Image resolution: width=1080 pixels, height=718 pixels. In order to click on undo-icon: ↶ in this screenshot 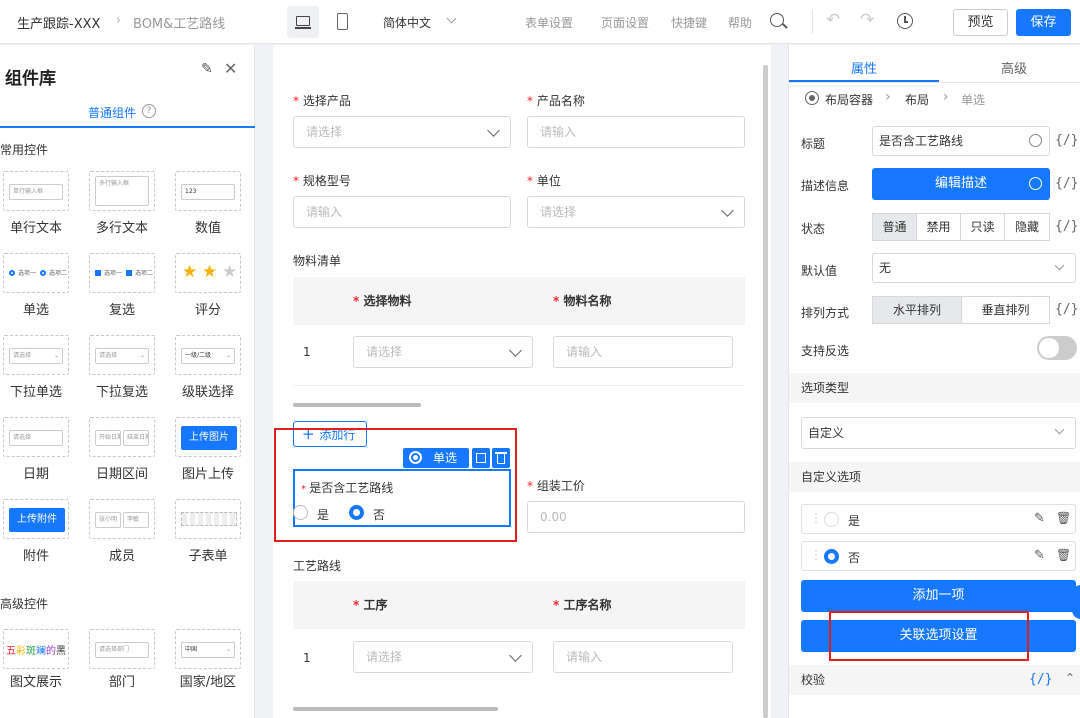, I will do `click(833, 20)`.